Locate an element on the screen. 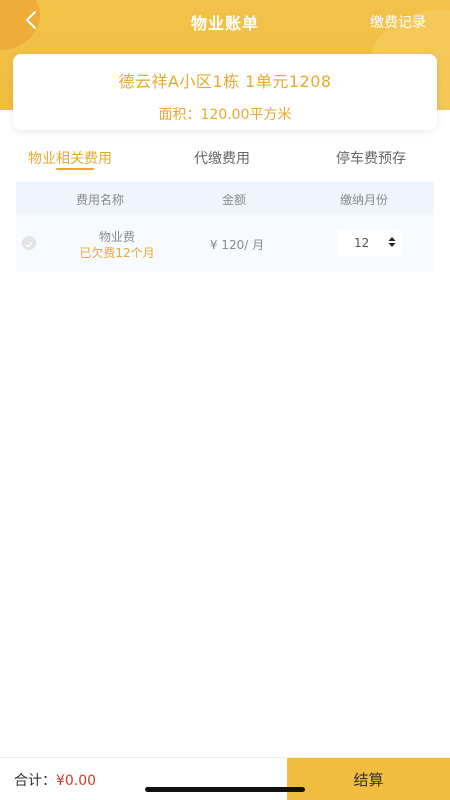 This screenshot has width=450, height=800. table-row: 物业费 已欠费12个月 ¥ 120/ 月 12 is located at coordinates (225, 243).